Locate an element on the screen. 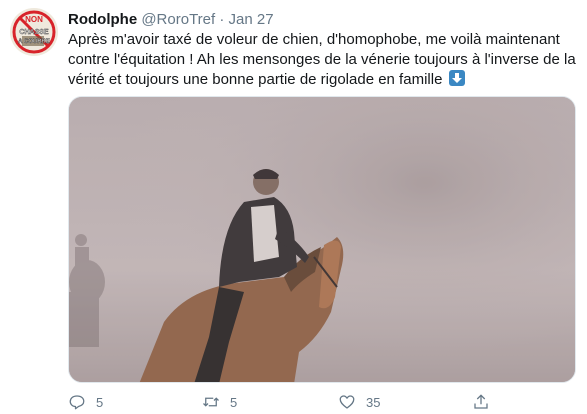  tweet-actions: 5 5 35 is located at coordinates (308, 402).